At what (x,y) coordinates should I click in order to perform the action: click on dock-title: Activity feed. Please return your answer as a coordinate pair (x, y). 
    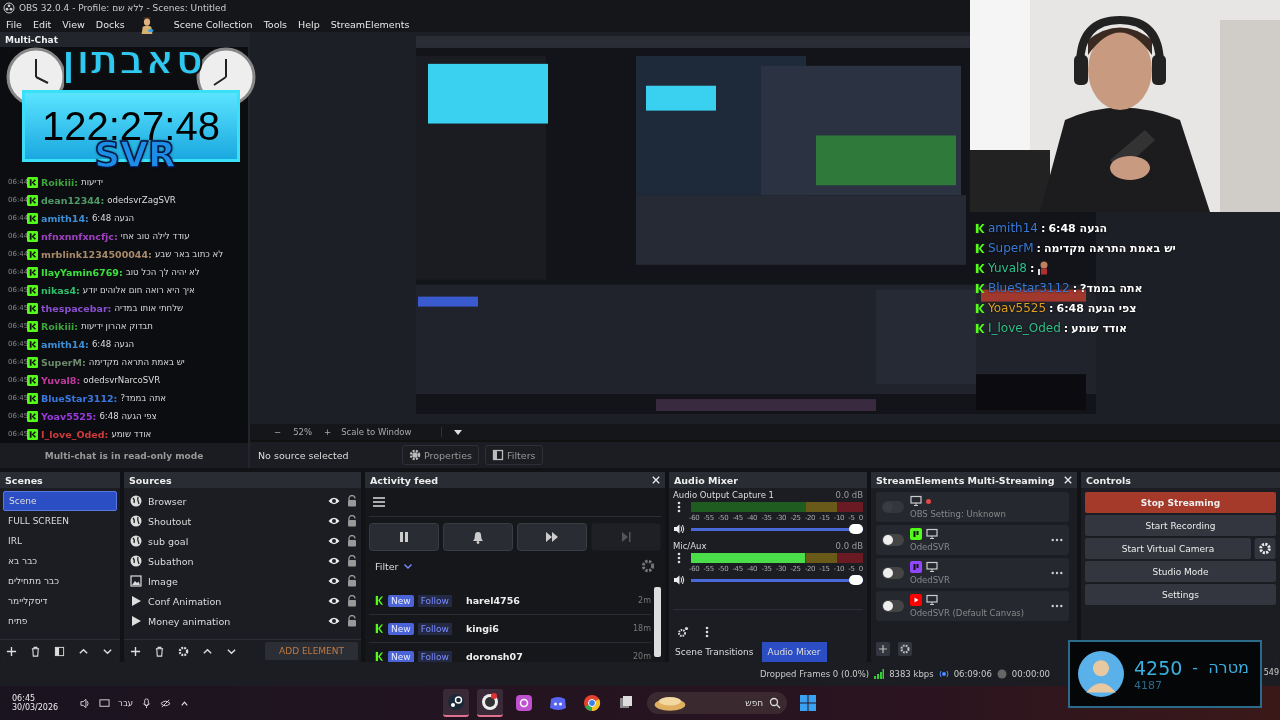
    Looking at the image, I should click on (404, 480).